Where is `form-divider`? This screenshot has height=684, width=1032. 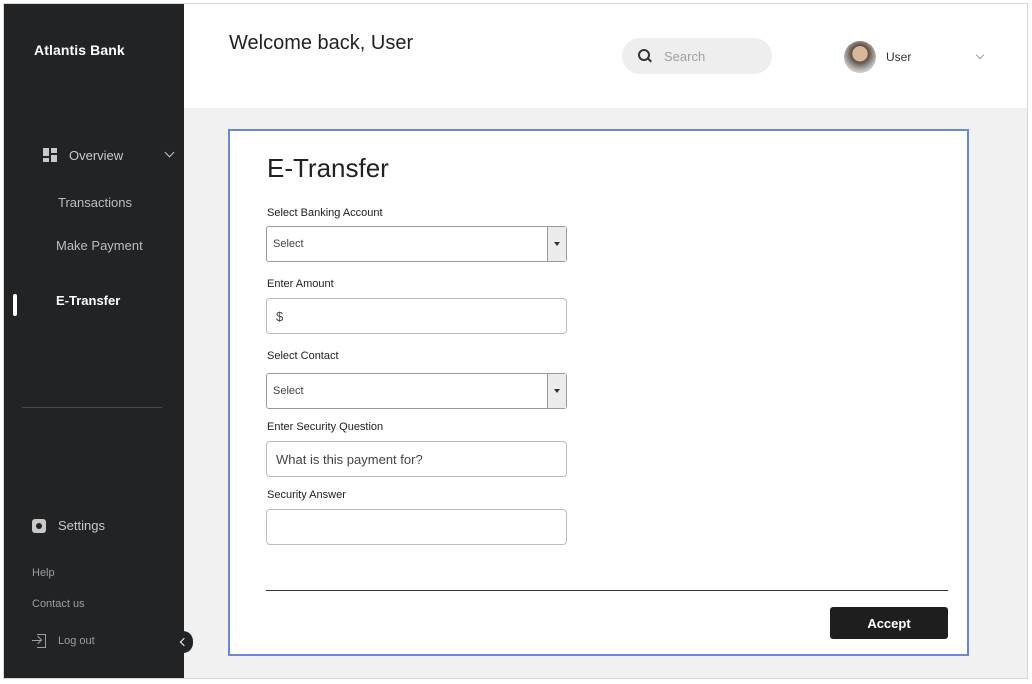
form-divider is located at coordinates (607, 590).